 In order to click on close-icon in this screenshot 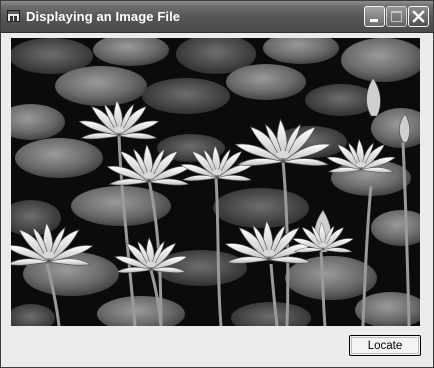, I will do `click(418, 16)`.